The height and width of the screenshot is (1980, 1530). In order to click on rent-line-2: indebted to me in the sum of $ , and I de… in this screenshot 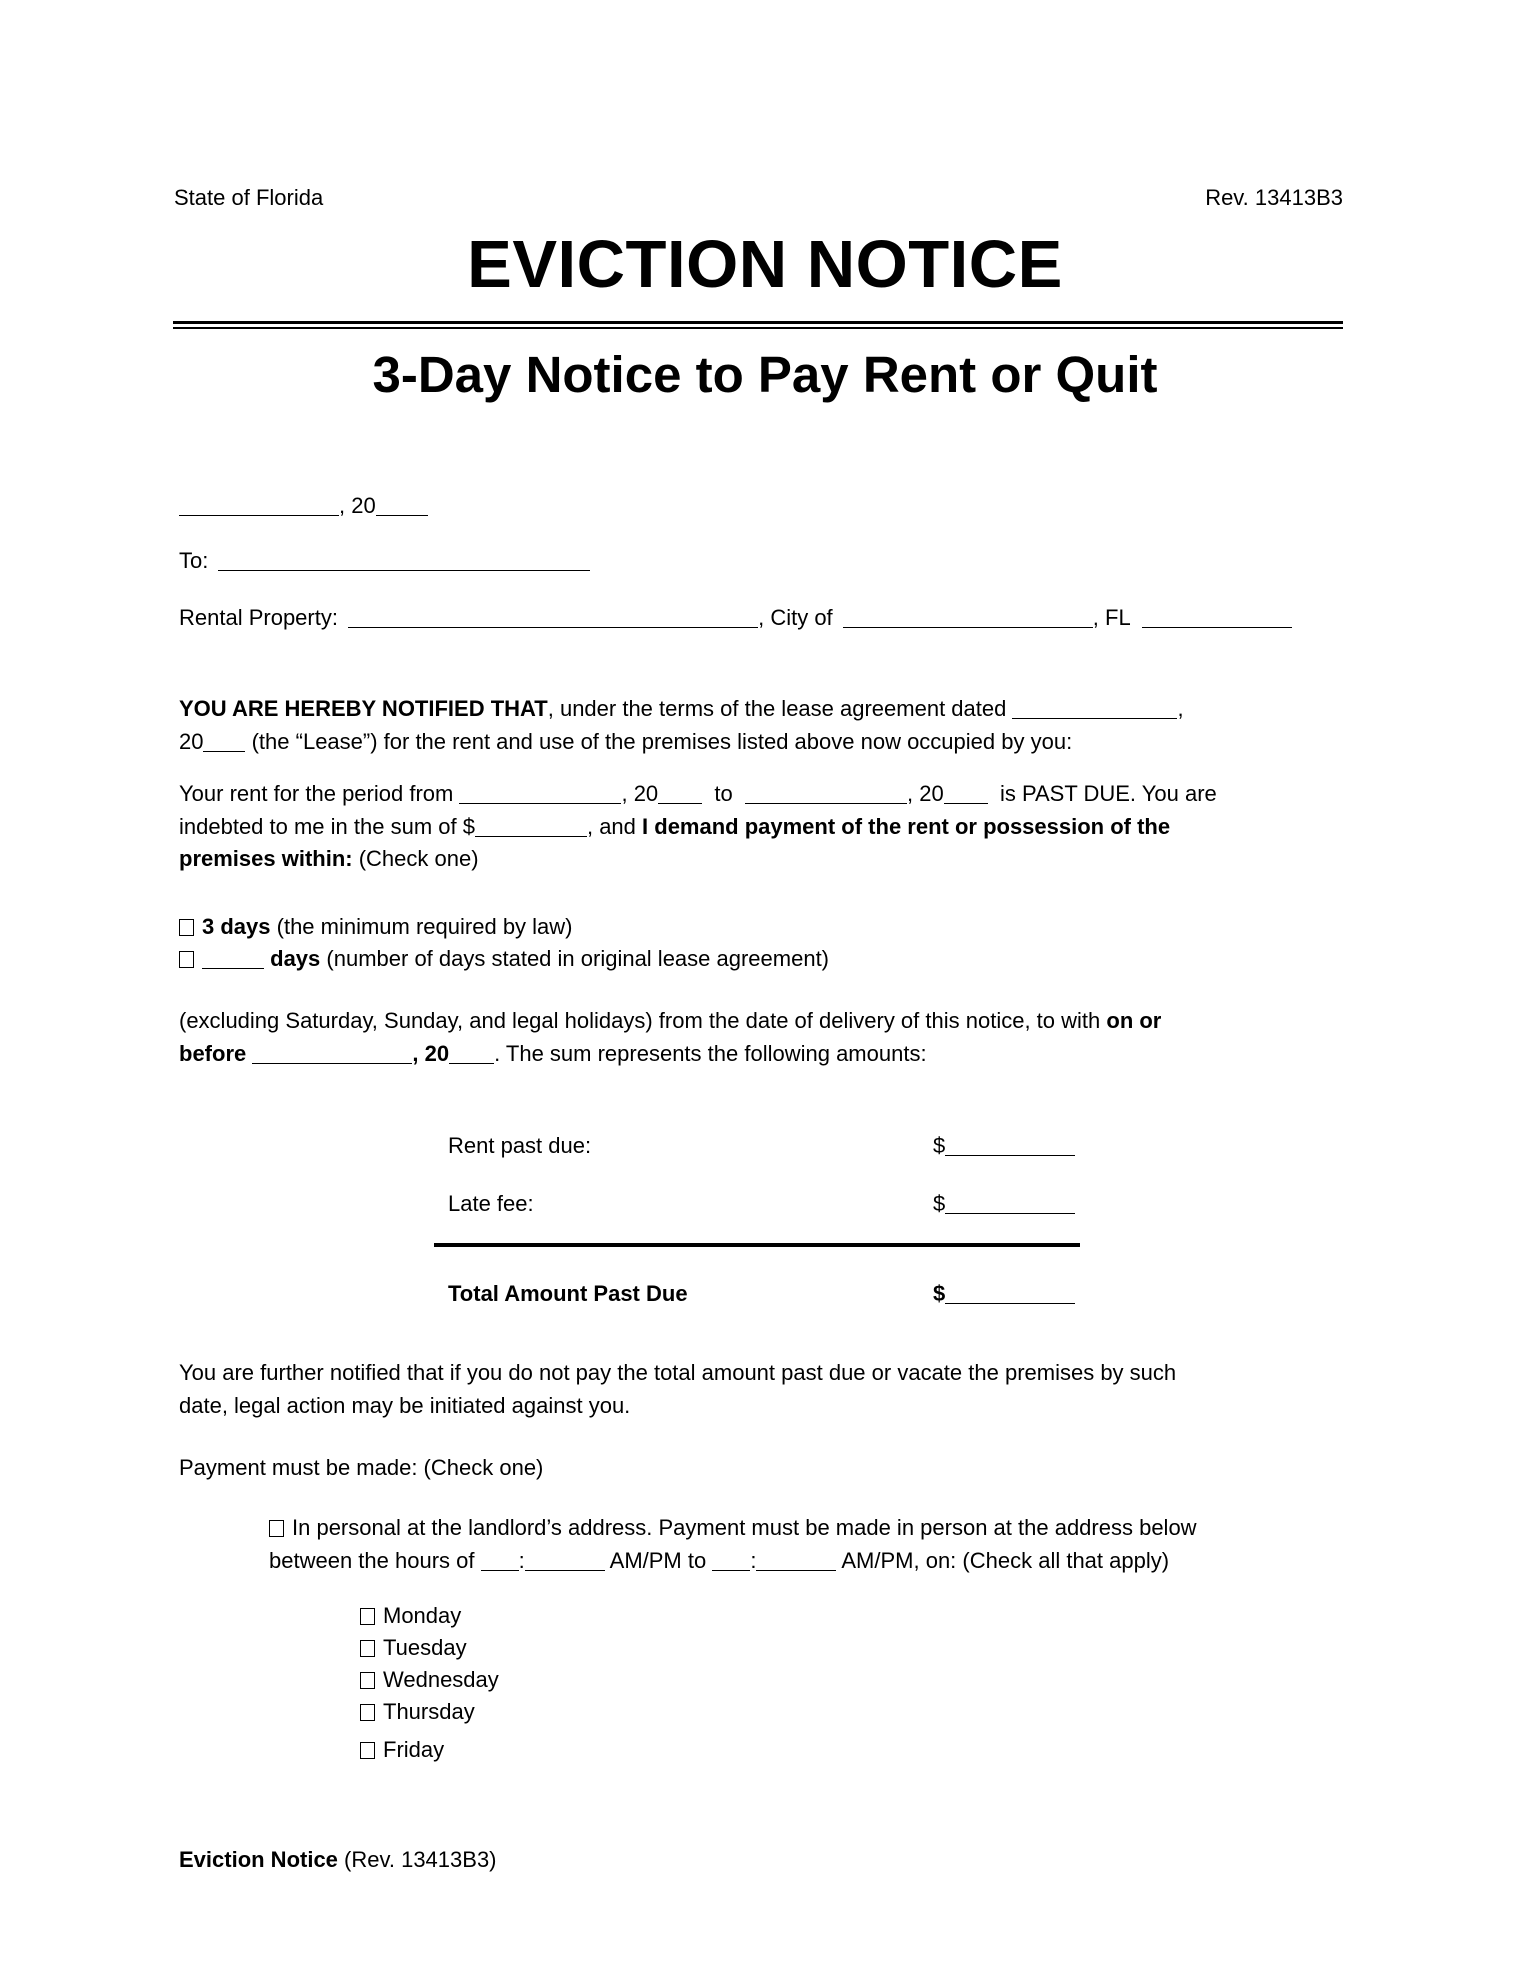, I will do `click(764, 827)`.